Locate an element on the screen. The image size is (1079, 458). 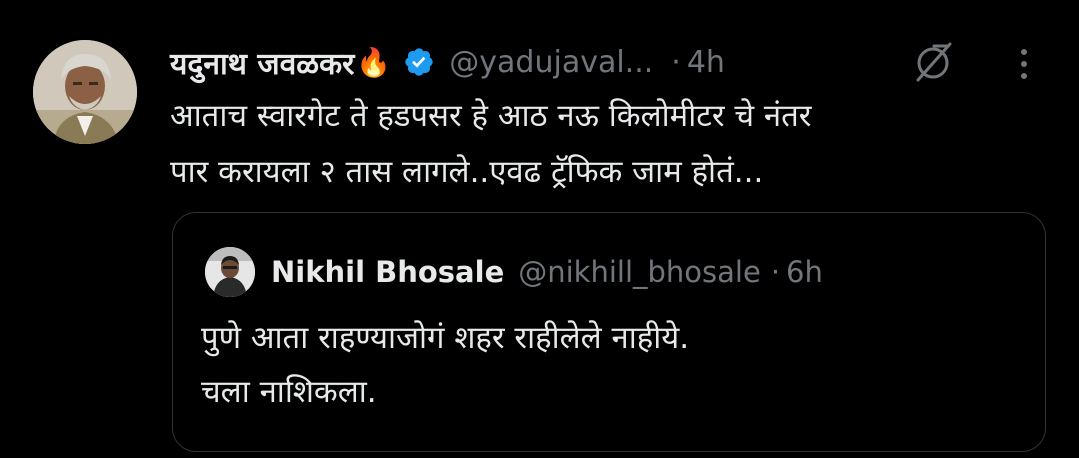
more-options-icon is located at coordinates (1024, 64).